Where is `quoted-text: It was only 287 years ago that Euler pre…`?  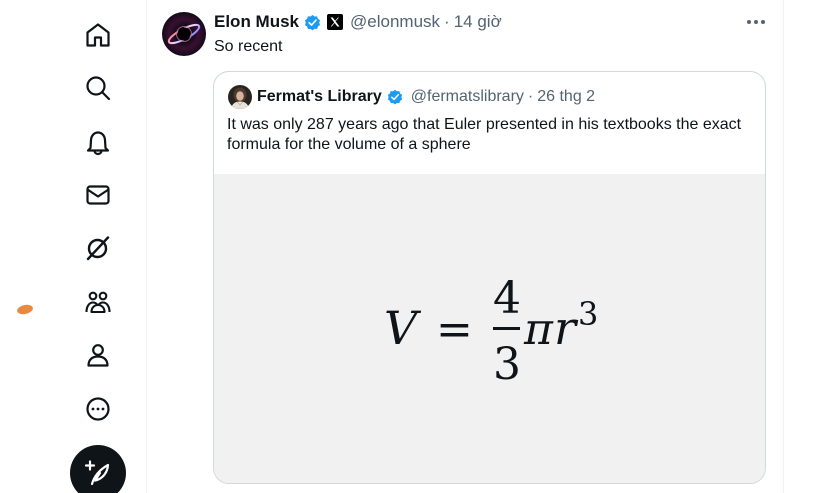
quoted-text: It was only 287 years ago that Euler pre… is located at coordinates (484, 134).